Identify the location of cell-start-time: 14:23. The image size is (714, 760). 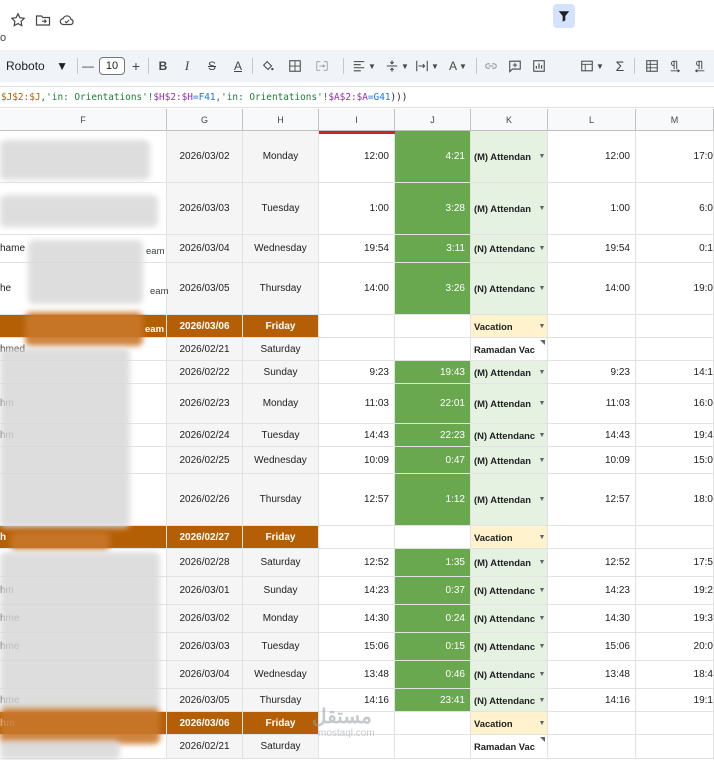
(592, 590).